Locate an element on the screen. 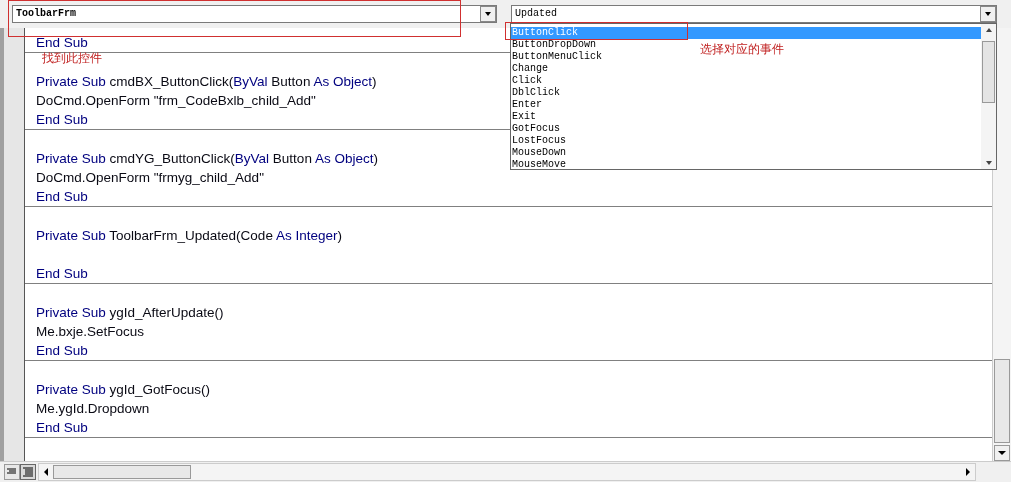  event-list-item: Click is located at coordinates (526, 81).